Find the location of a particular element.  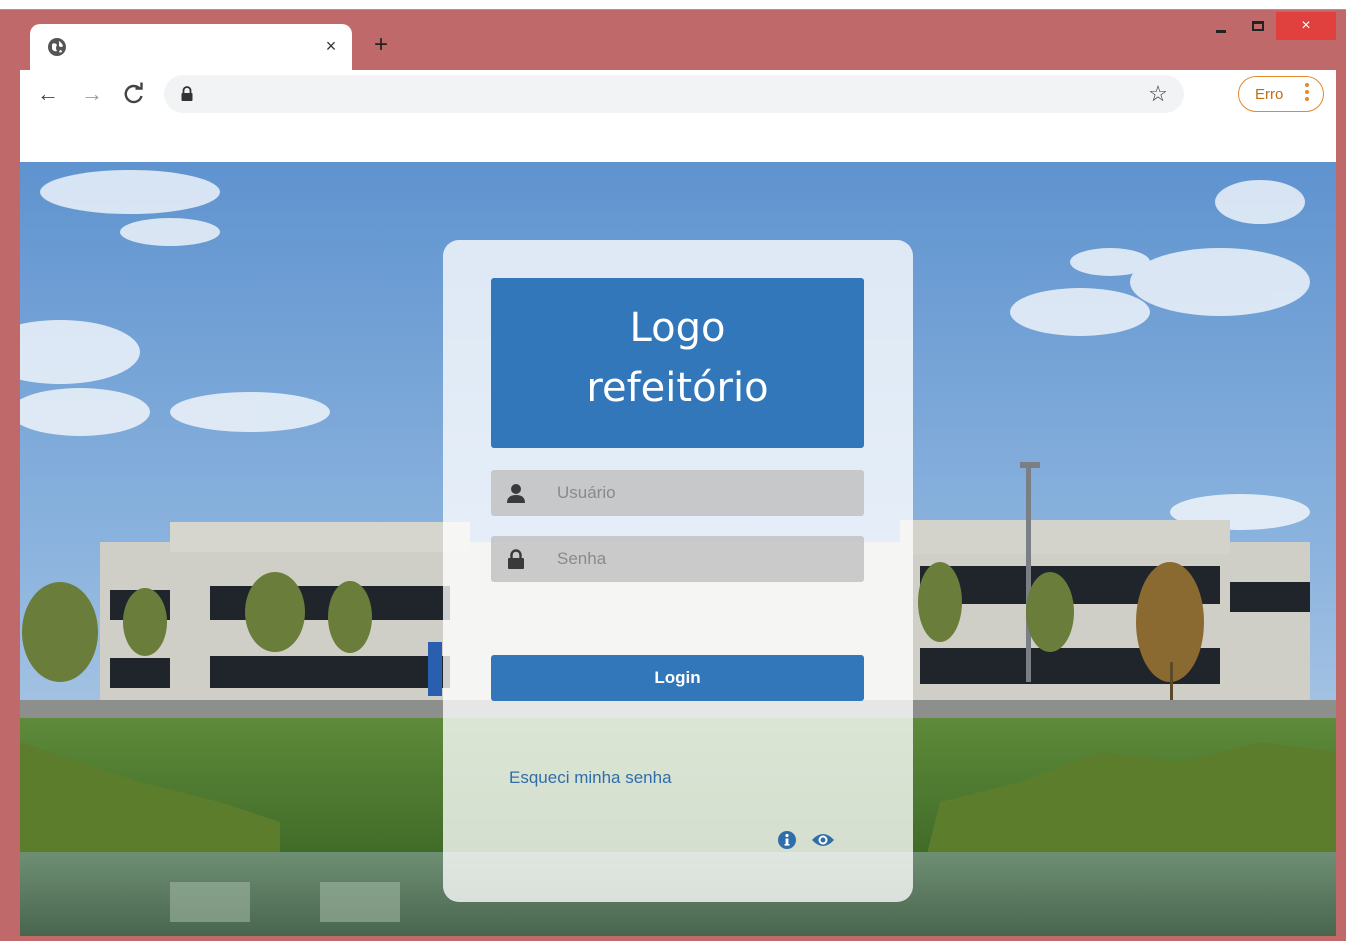

reload-button is located at coordinates (134, 94).